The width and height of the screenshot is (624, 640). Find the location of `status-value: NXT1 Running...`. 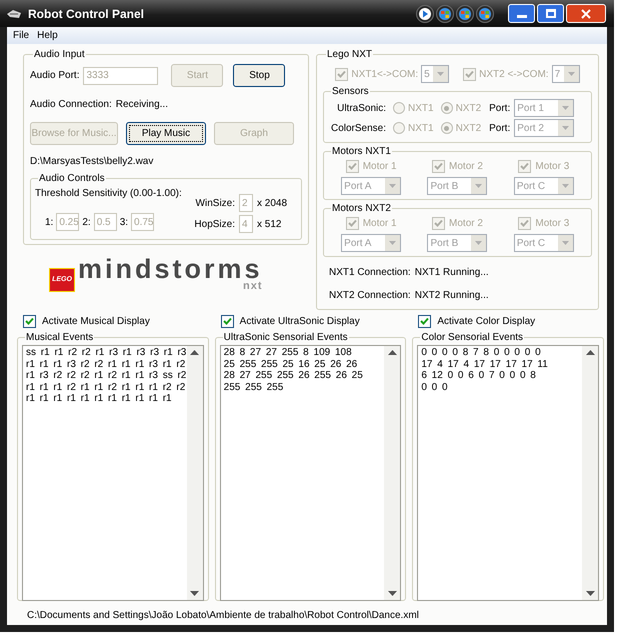

status-value: NXT1 Running... is located at coordinates (451, 273).